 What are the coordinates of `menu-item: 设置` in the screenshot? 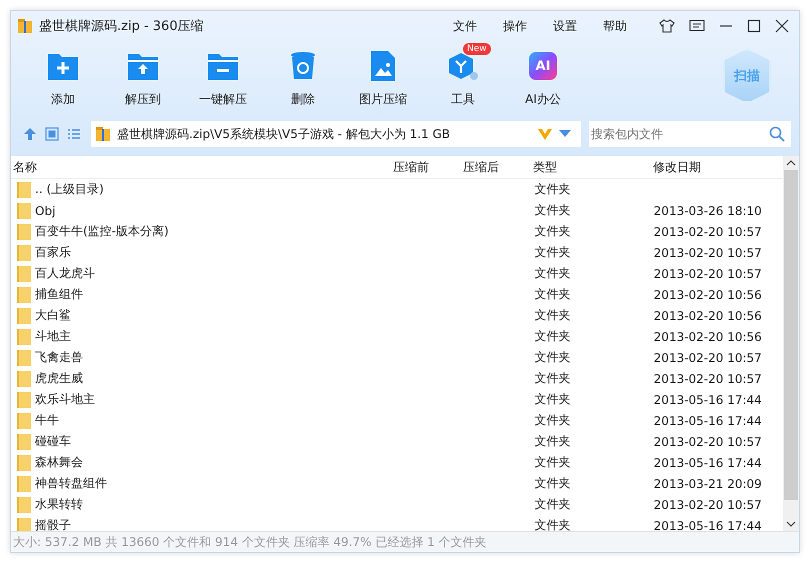 It's located at (565, 26).